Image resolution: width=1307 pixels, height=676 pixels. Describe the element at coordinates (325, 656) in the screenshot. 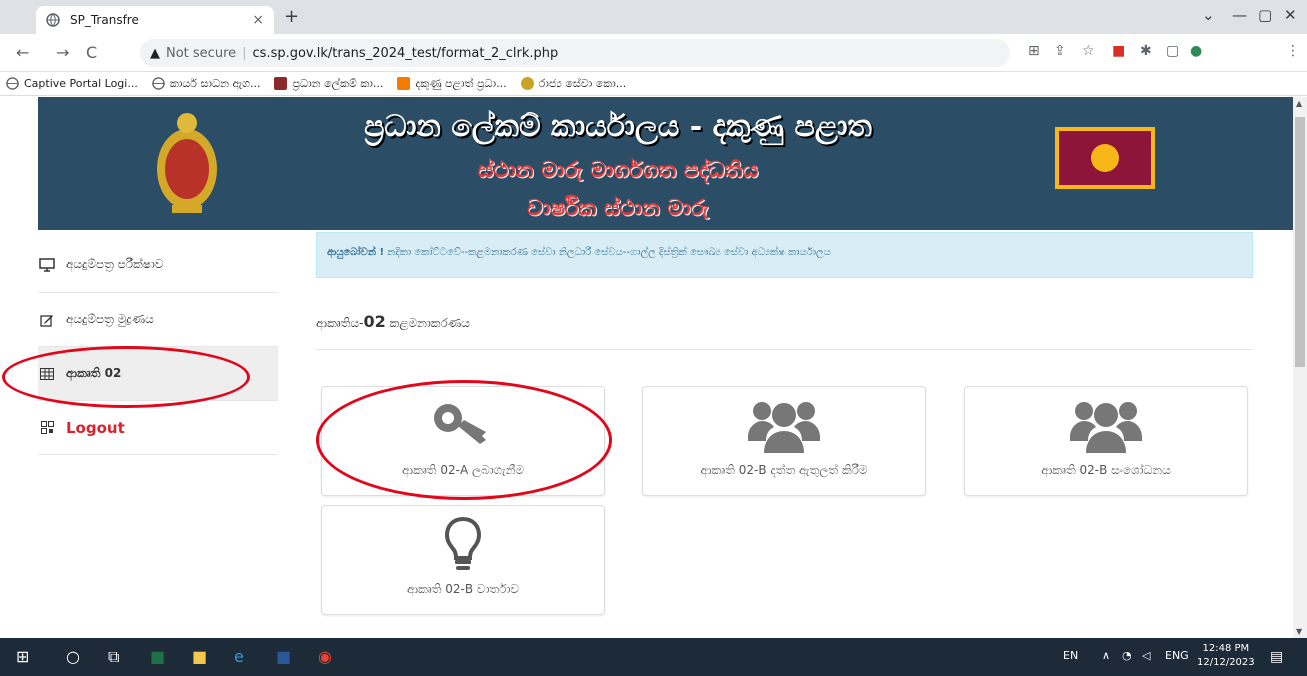

I see `chrome-icon: ◉` at that location.